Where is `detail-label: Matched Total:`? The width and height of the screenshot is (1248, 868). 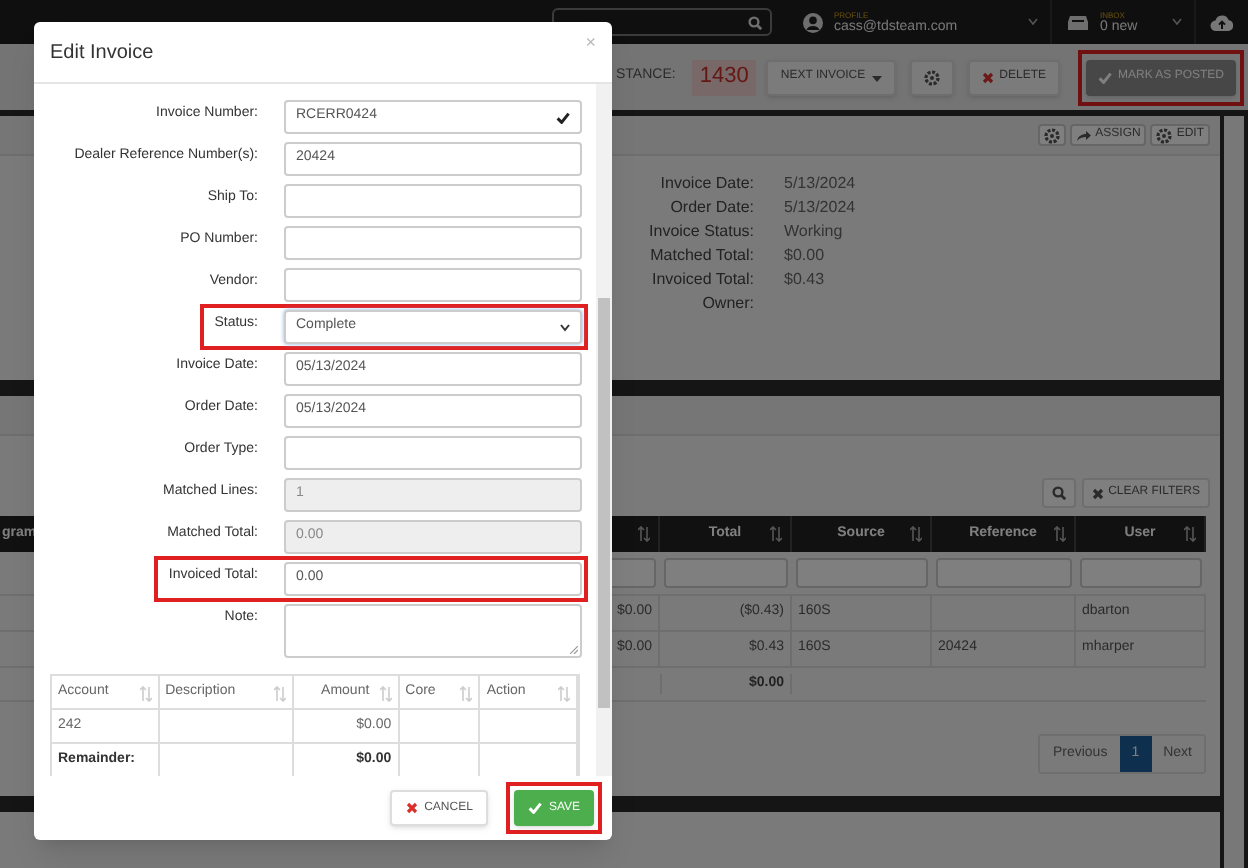
detail-label: Matched Total: is located at coordinates (702, 256).